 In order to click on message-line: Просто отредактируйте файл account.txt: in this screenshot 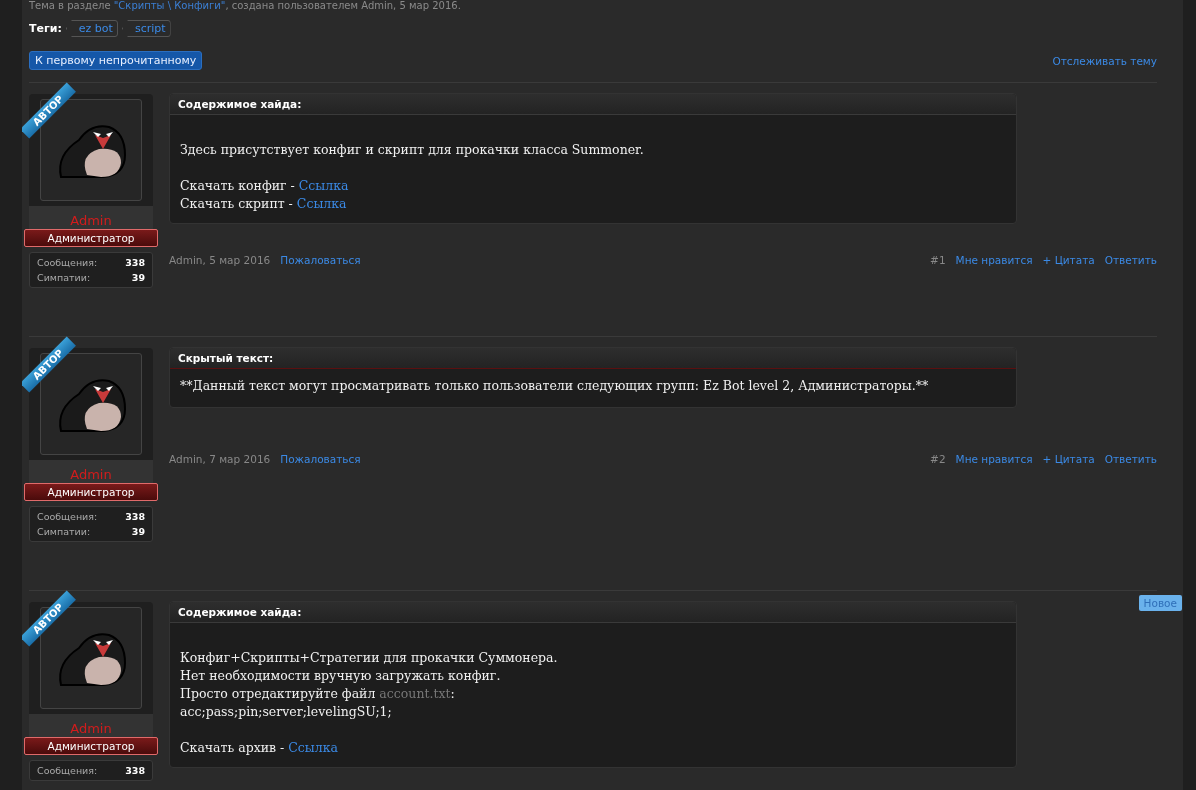, I will do `click(318, 694)`.